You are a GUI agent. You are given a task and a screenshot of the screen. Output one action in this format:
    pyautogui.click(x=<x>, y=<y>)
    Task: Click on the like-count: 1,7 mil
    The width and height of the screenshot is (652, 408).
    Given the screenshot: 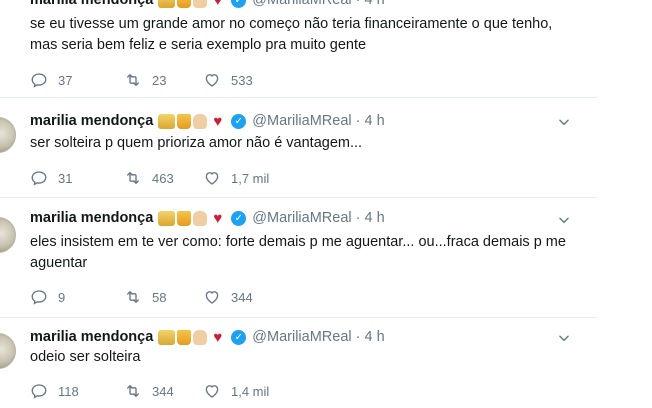 What is the action you would take?
    pyautogui.click(x=250, y=178)
    